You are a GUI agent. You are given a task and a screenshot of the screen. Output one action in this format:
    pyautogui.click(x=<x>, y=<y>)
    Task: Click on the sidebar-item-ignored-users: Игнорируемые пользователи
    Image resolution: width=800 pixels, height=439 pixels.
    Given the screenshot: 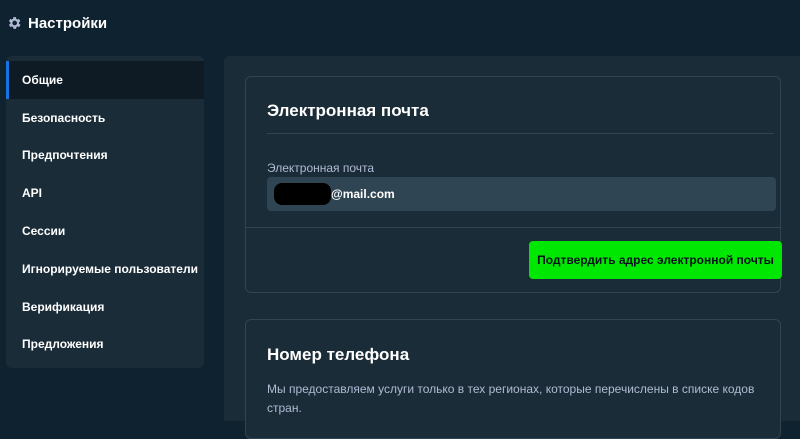 What is the action you would take?
    pyautogui.click(x=105, y=269)
    